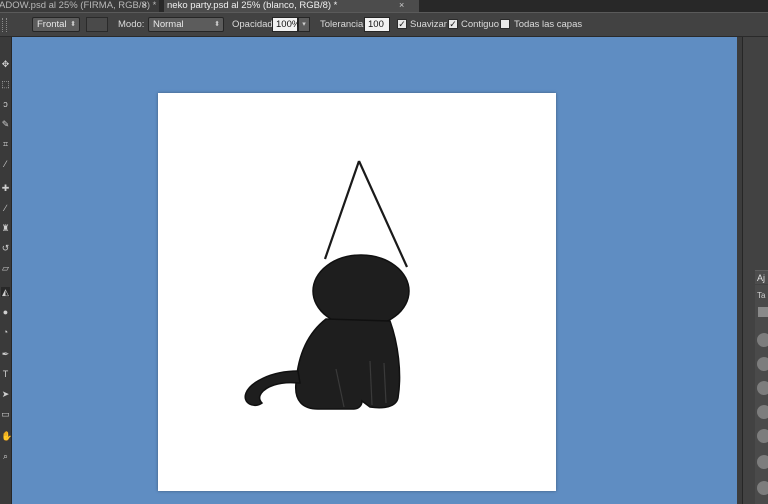 The width and height of the screenshot is (768, 504). Describe the element at coordinates (5, 414) in the screenshot. I see `shape-tool-icon: ▭` at that location.